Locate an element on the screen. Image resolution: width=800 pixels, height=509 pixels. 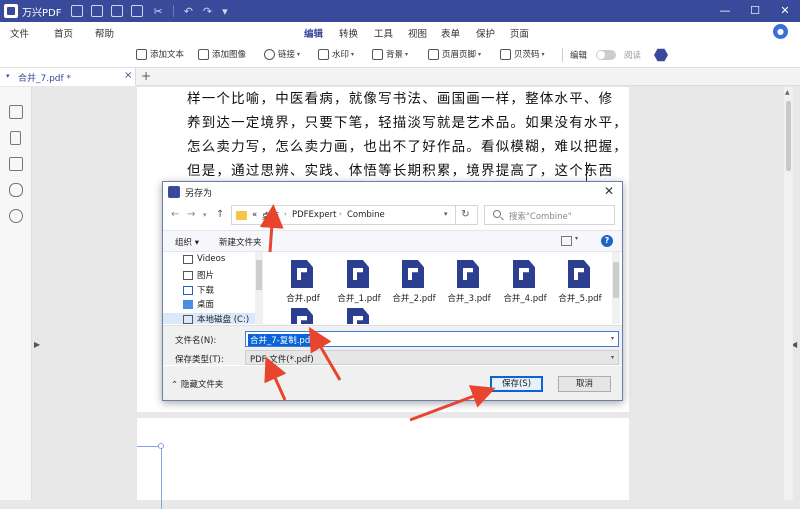
menu-page: 页面 is located at coordinates (519, 33).